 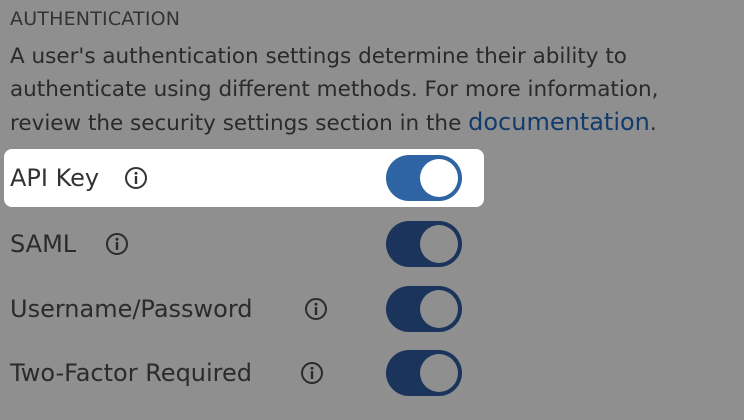 I want to click on setting-label-username-password: Username/Password, so click(x=131, y=309).